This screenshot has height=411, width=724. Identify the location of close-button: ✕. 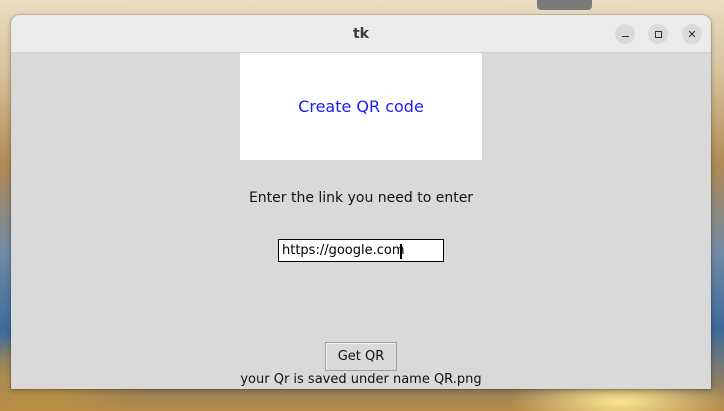
(692, 34).